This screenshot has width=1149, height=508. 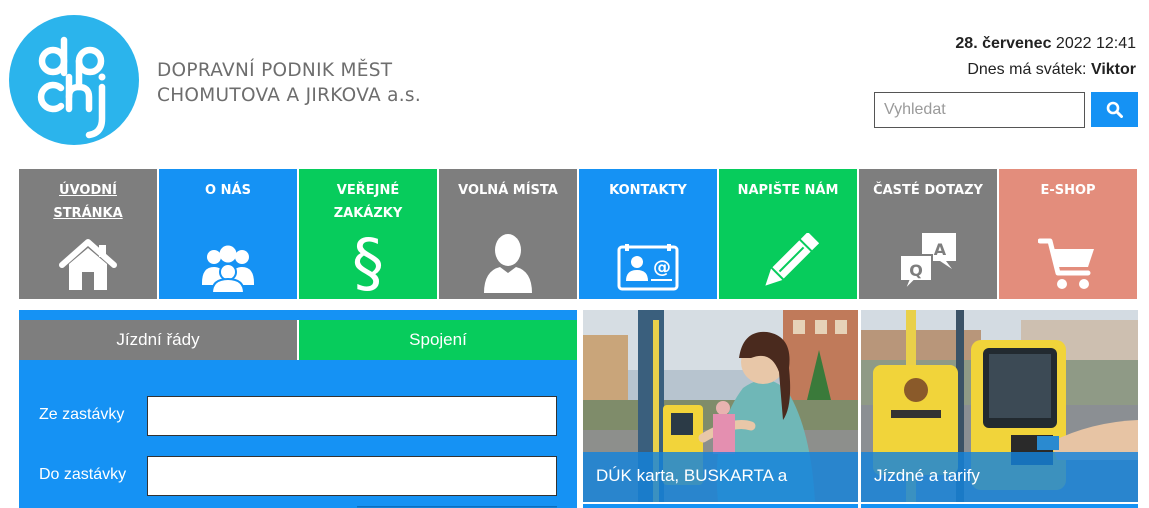 I want to click on nav-tile-eshop: E-SHOP, so click(x=1068, y=234).